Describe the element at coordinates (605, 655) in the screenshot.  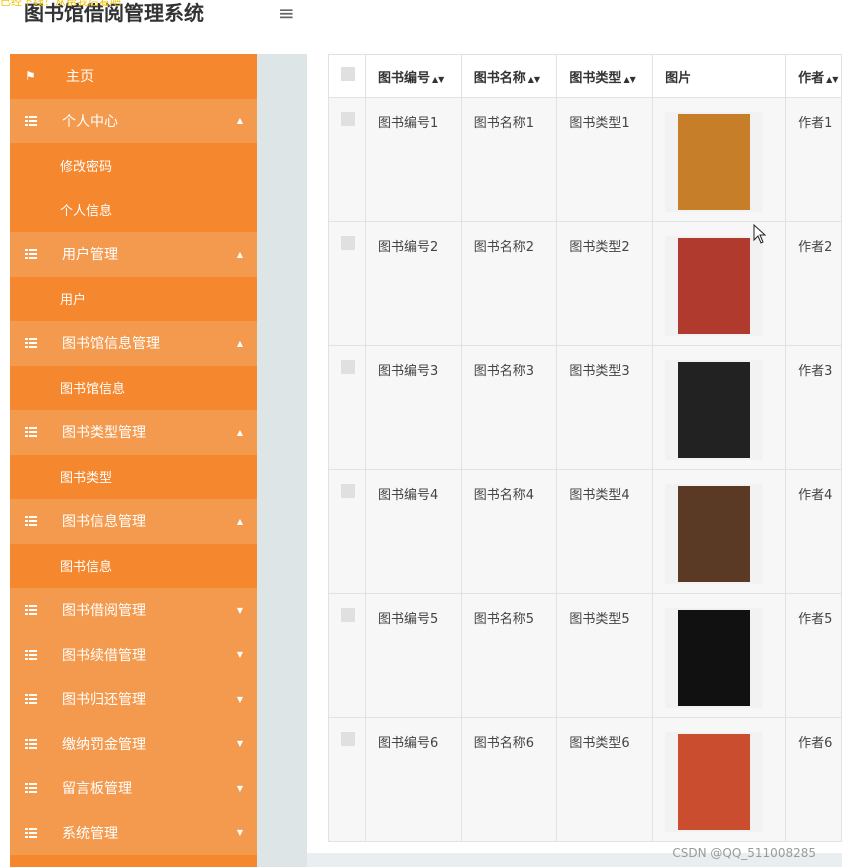
I see `book-type-cell: 图书类型5` at that location.